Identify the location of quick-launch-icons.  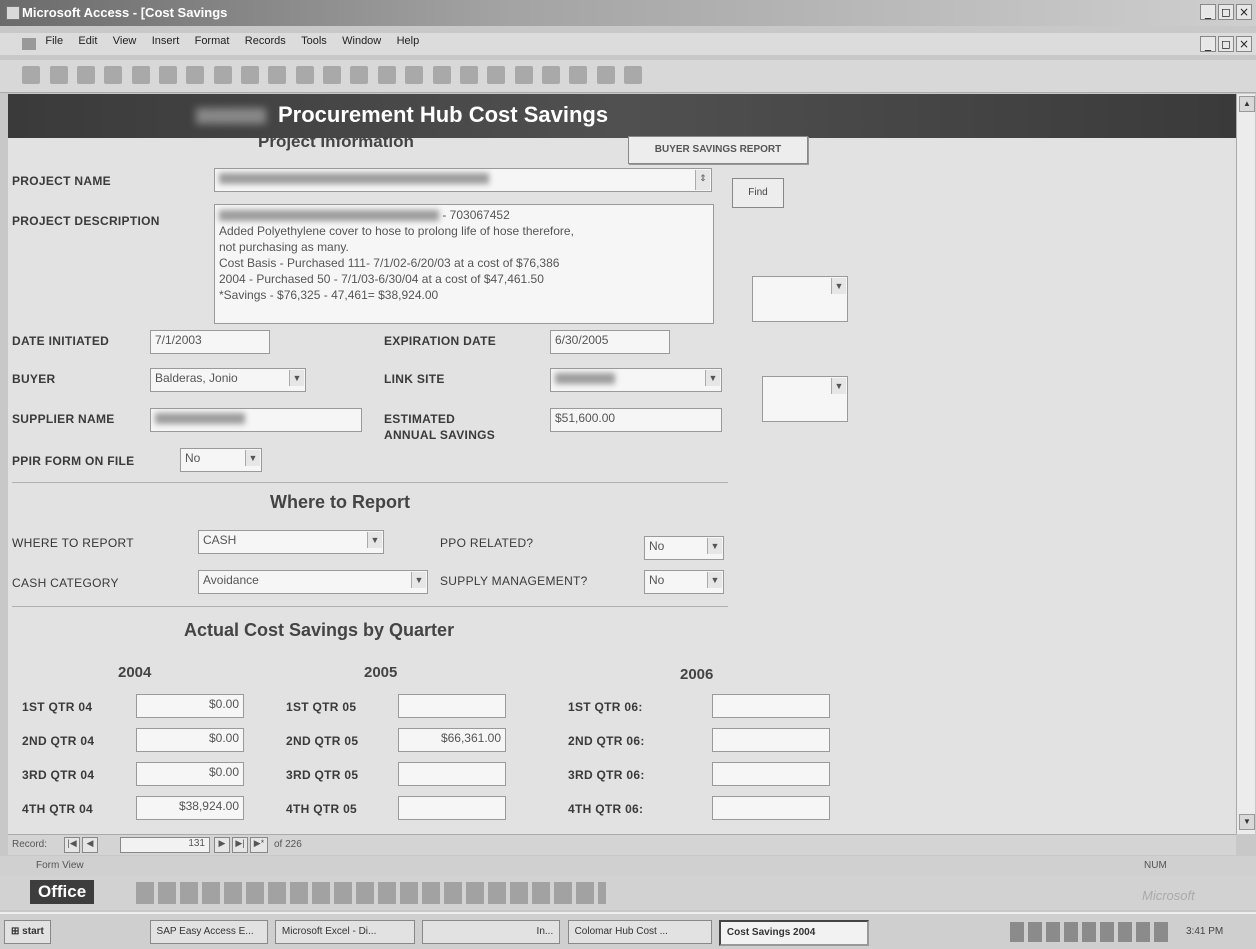
(100, 932).